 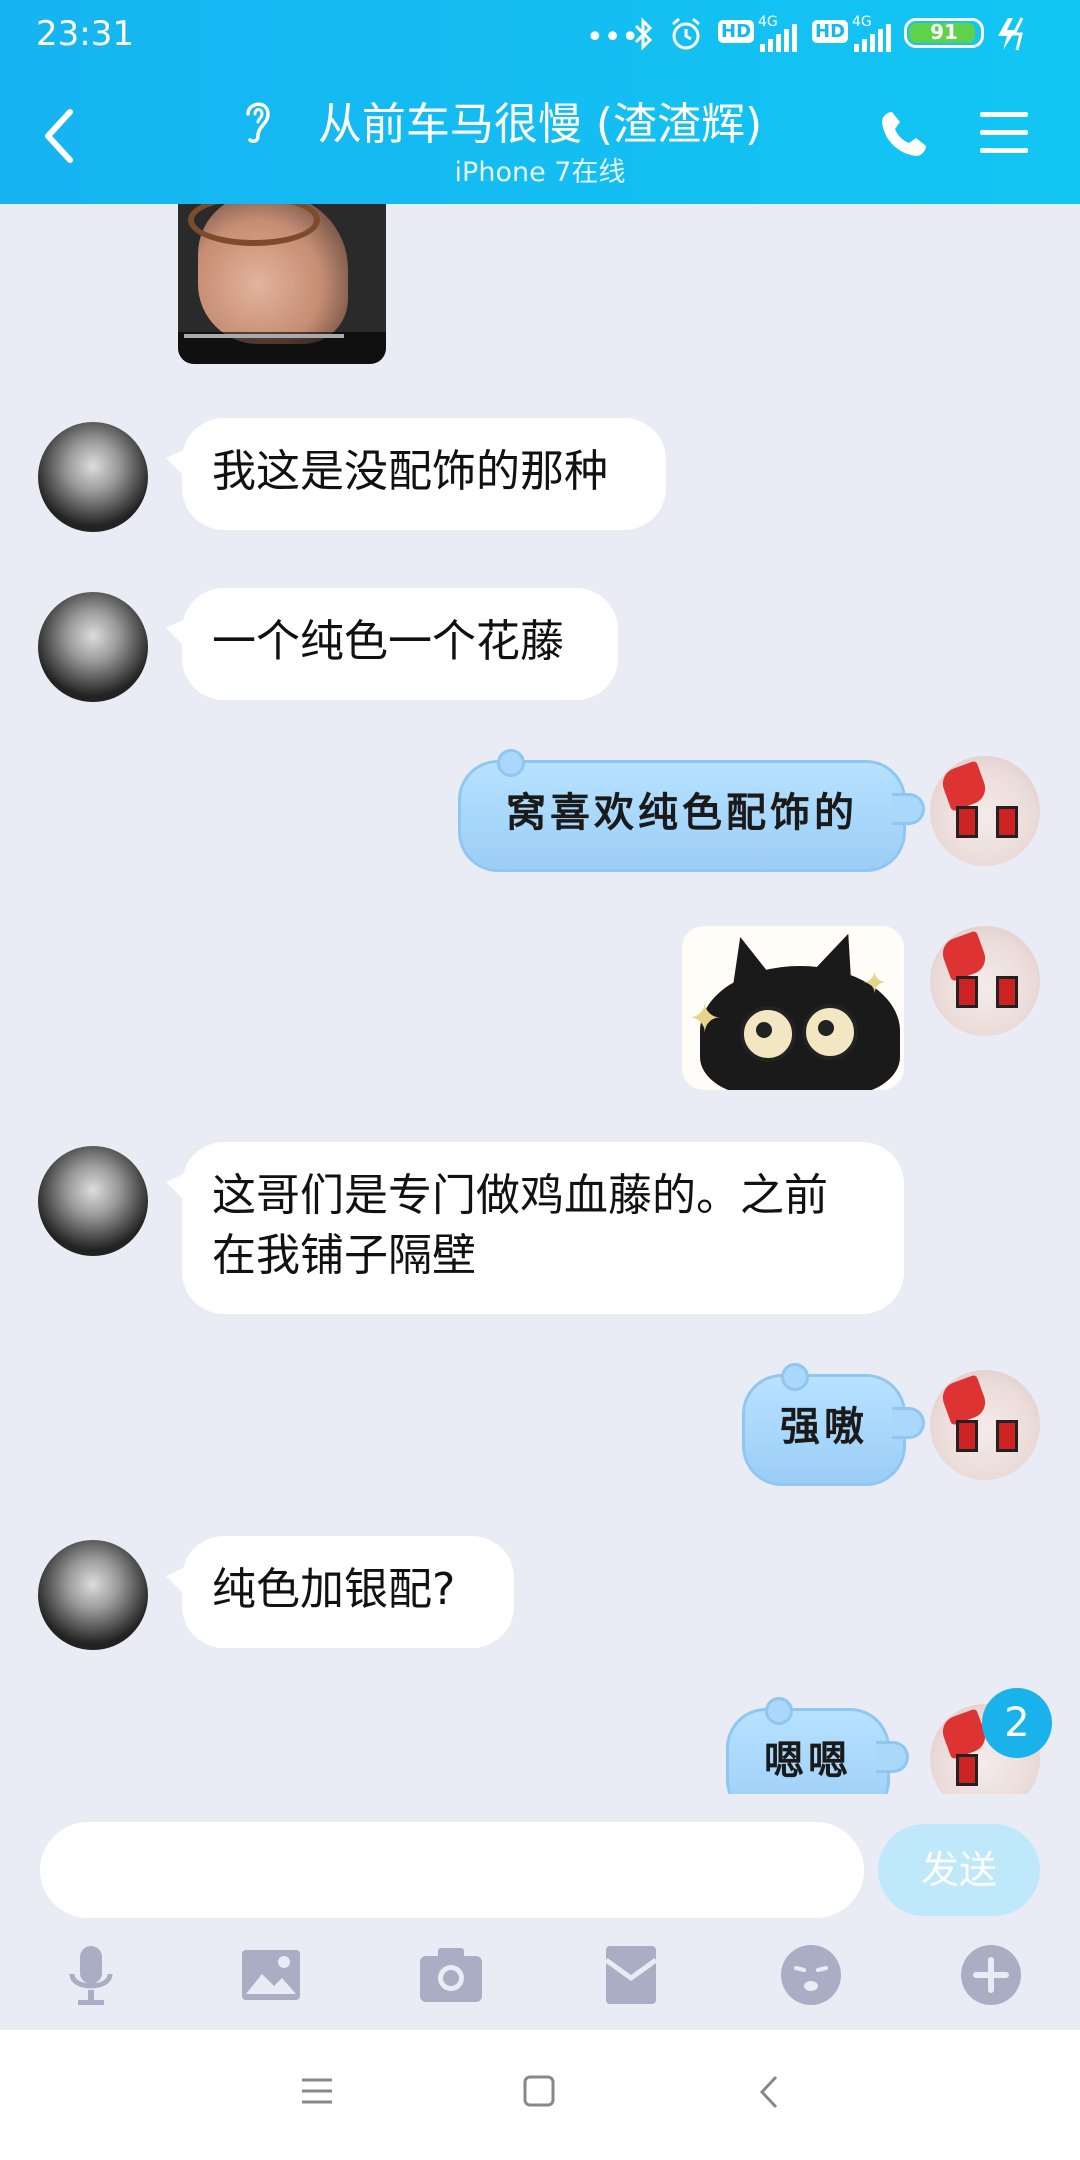 I want to click on home-icon, so click(x=539, y=2091).